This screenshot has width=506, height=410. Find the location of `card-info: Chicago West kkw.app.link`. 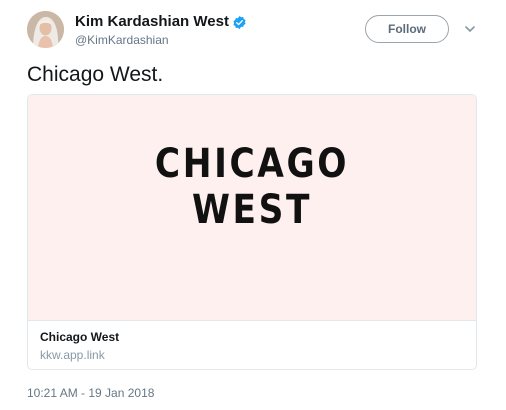

card-info: Chicago West kkw.app.link is located at coordinates (79, 346).